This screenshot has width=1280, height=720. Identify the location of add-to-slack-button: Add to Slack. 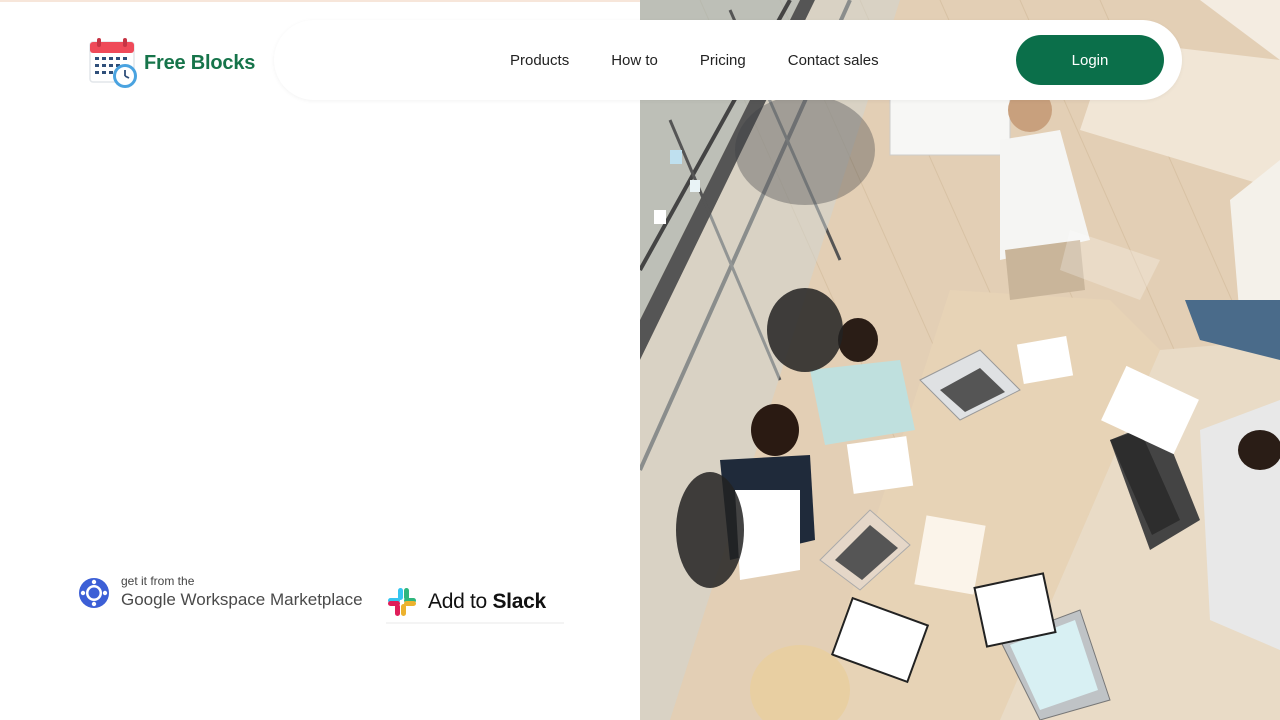
(475, 603).